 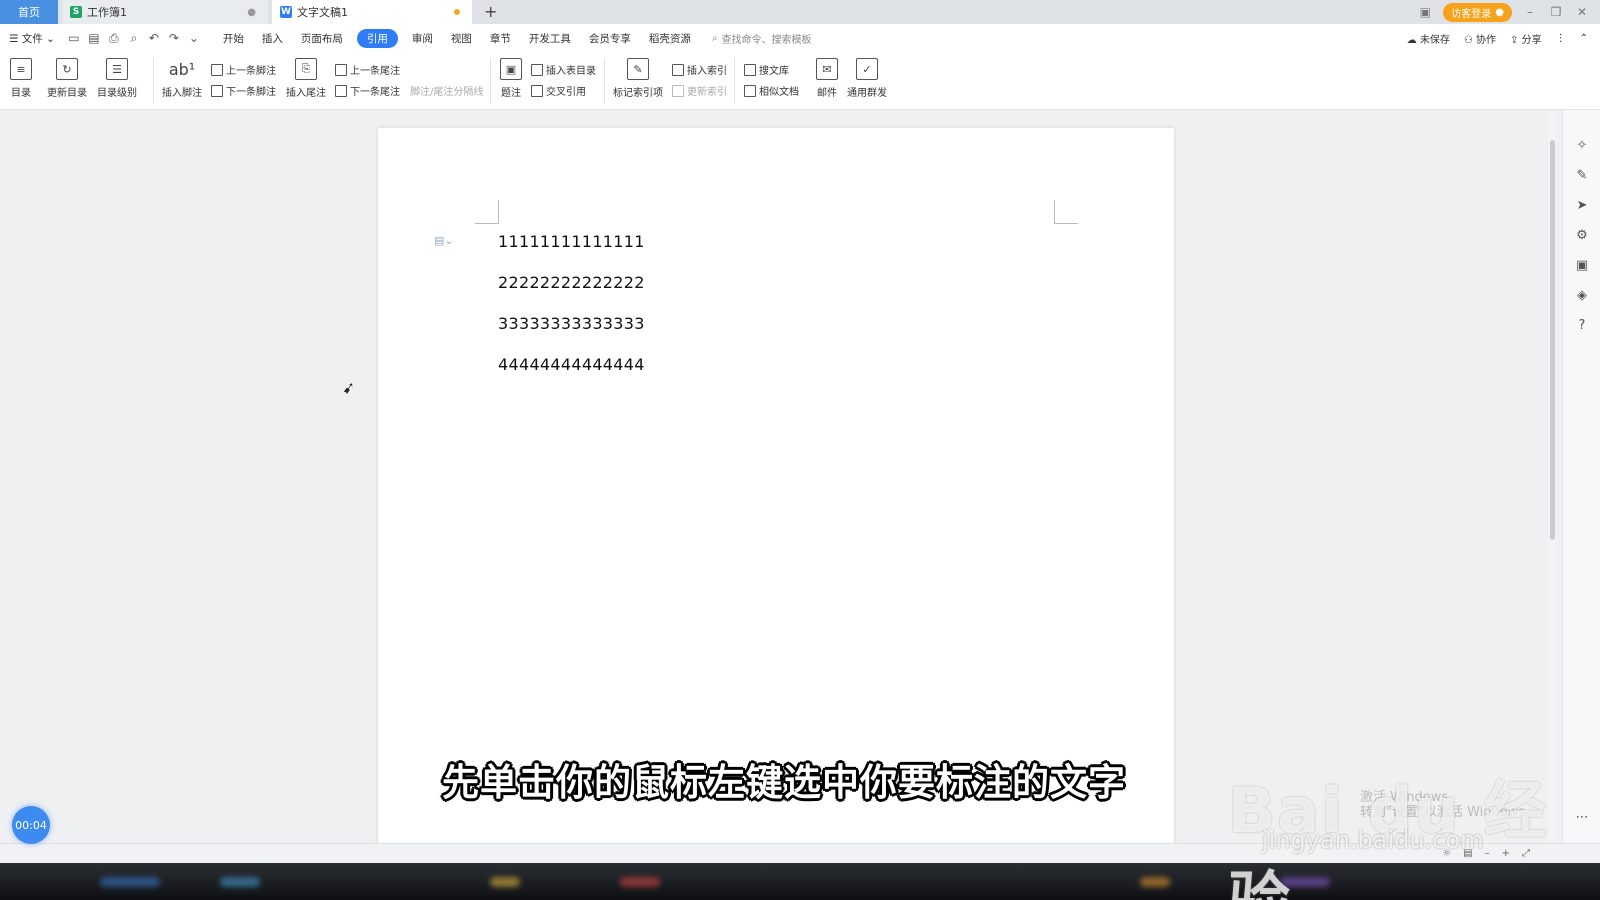 I want to click on caption-icon: ▣, so click(x=511, y=69).